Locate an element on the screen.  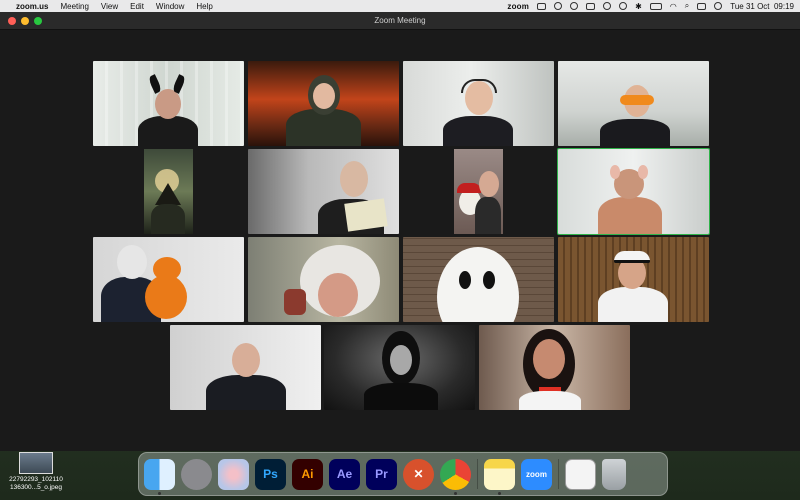
downloads-icon is located at coordinates (580, 474).